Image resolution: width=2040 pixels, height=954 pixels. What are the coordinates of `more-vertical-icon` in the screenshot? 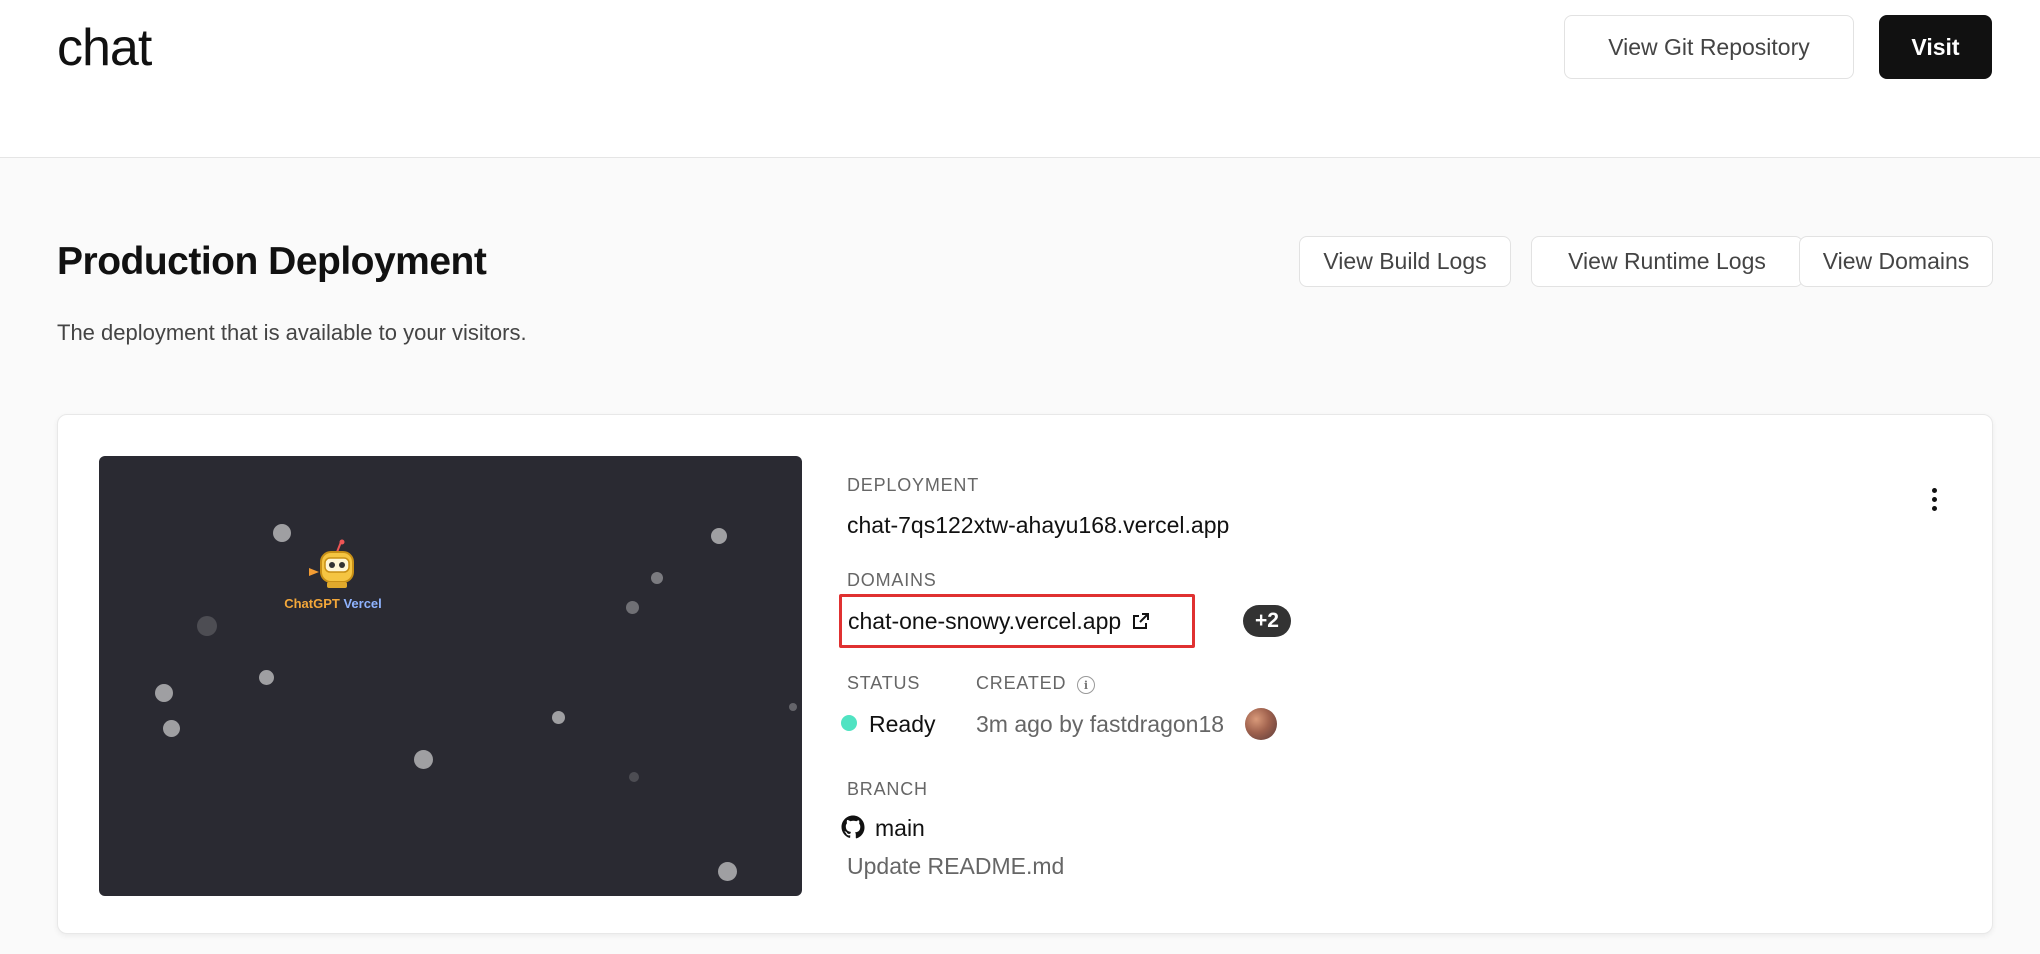 It's located at (1934, 499).